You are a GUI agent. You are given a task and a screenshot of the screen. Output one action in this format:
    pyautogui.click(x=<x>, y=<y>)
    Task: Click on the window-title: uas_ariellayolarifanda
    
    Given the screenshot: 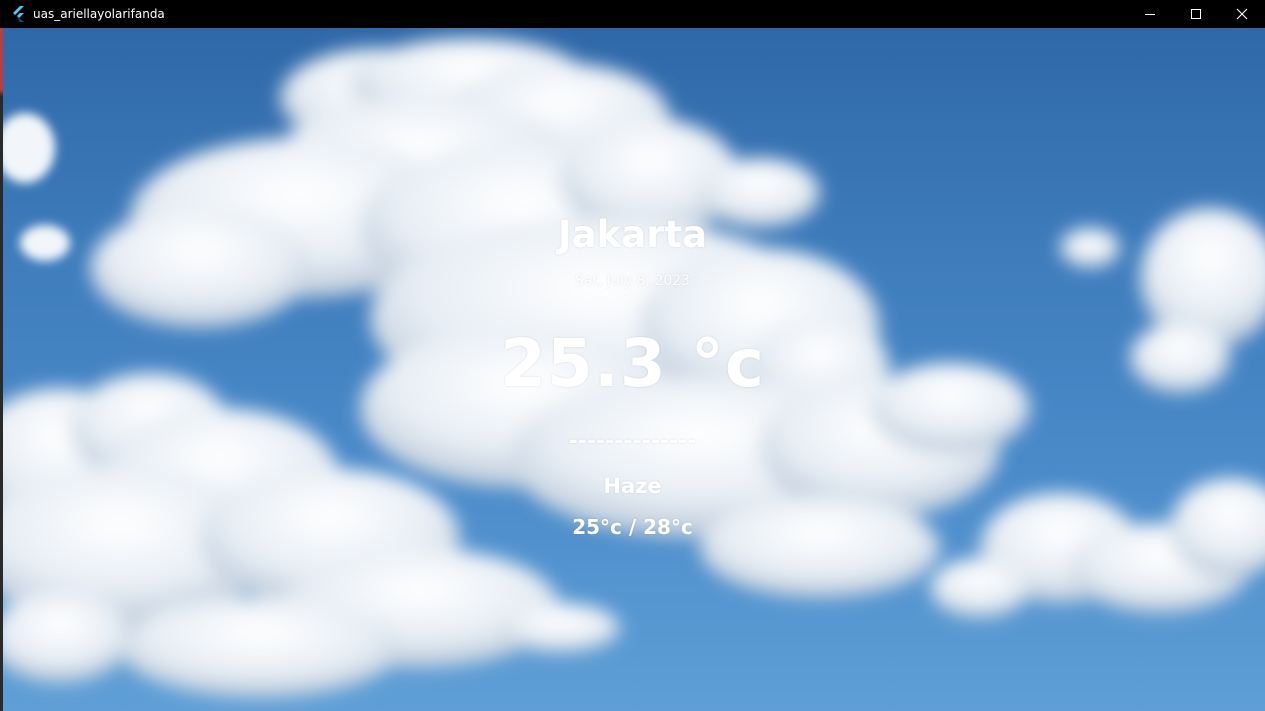 What is the action you would take?
    pyautogui.click(x=99, y=14)
    